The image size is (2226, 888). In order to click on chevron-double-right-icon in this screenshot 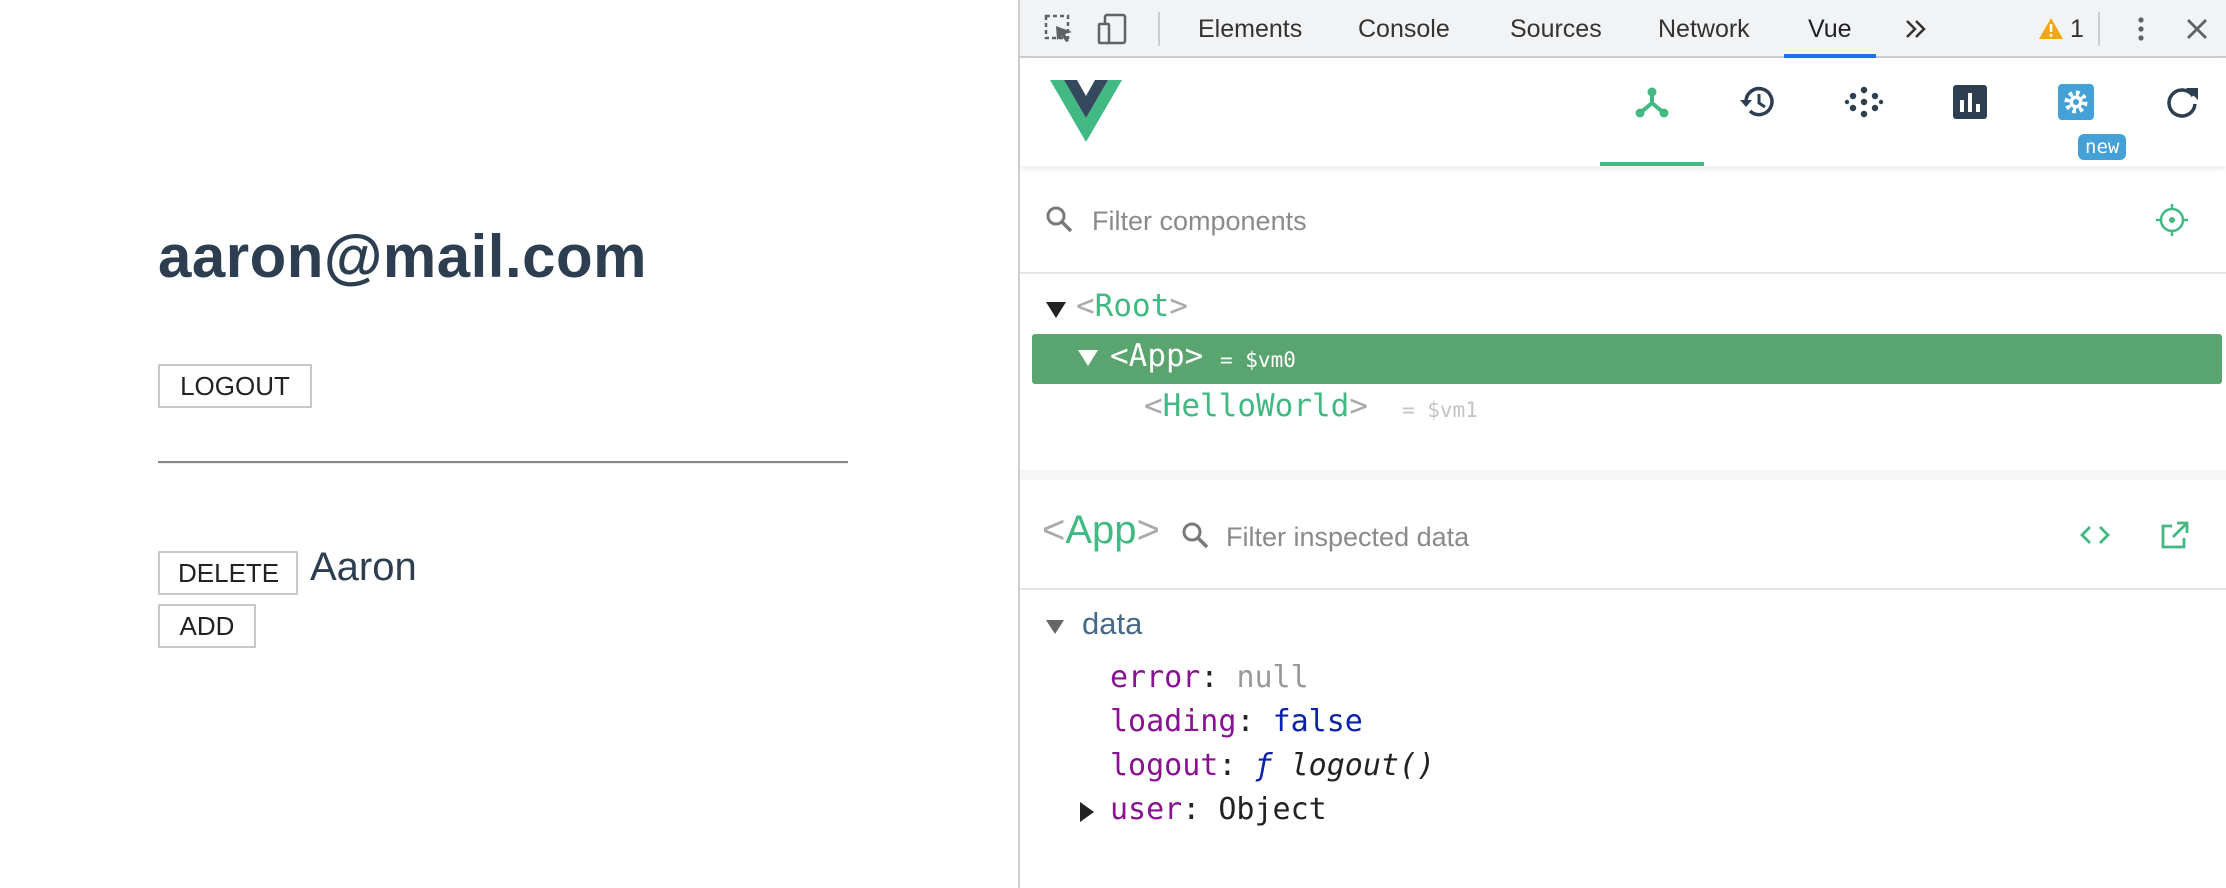, I will do `click(1917, 29)`.